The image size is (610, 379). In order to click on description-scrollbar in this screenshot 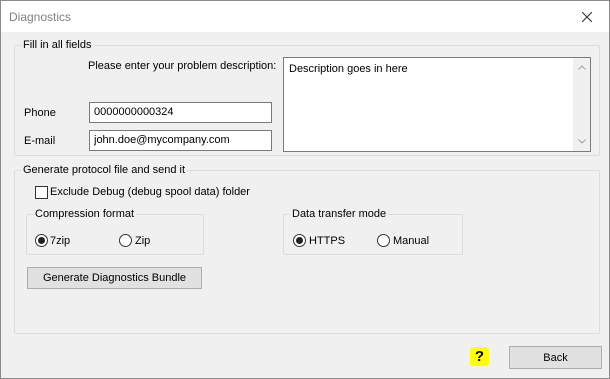, I will do `click(581, 104)`.